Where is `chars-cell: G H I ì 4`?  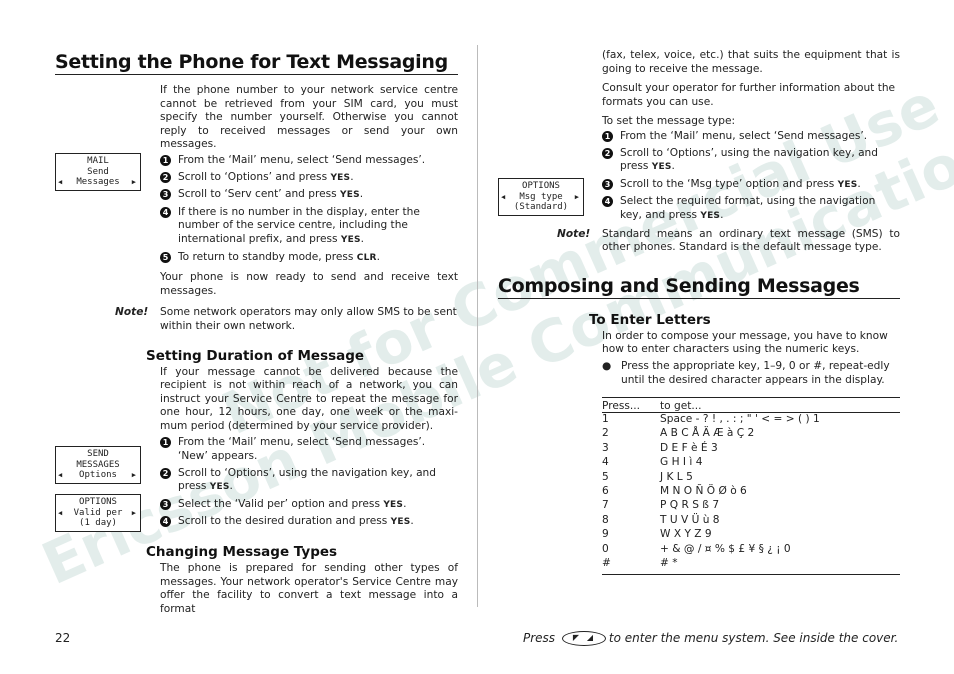 chars-cell: G H I ì 4 is located at coordinates (681, 462).